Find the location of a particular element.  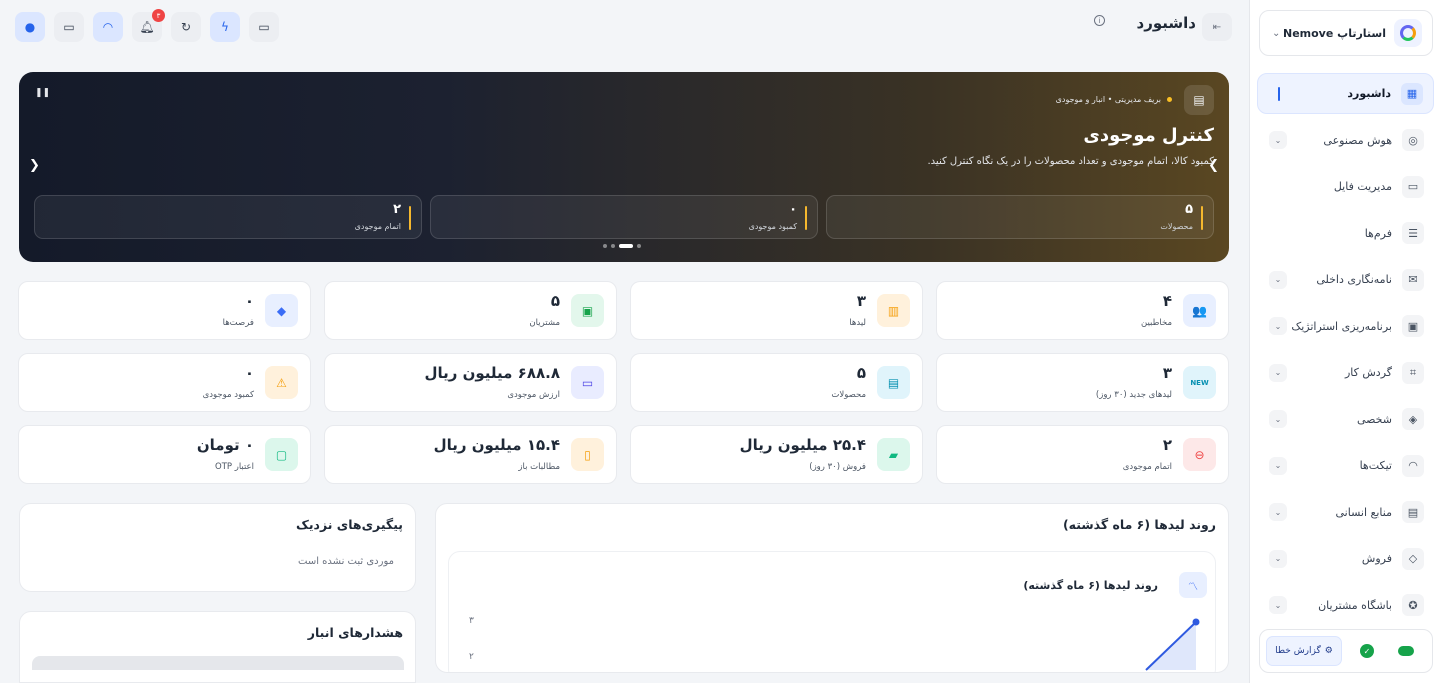

kpi-card: ▰ ۲۵.۴ میلیون ریال فروش (۳۰ روز) is located at coordinates (776, 454).